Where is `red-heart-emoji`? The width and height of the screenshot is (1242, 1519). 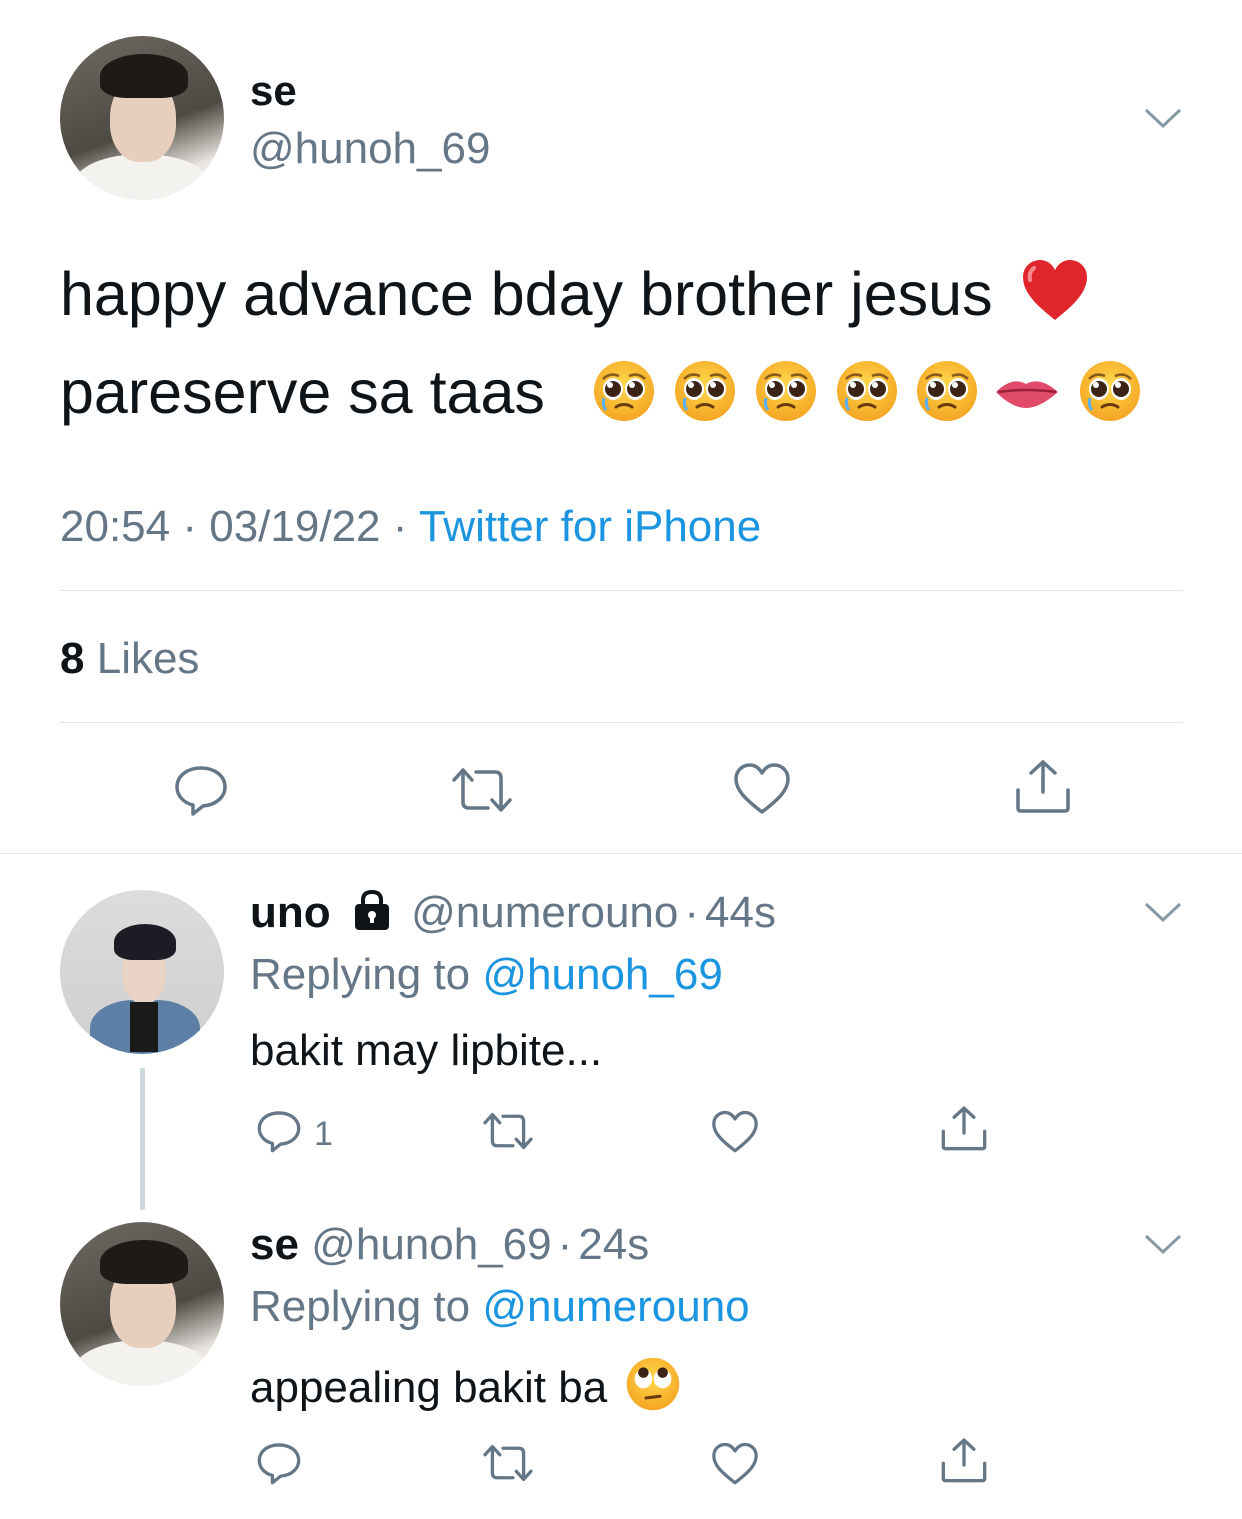 red-heart-emoji is located at coordinates (1055, 298).